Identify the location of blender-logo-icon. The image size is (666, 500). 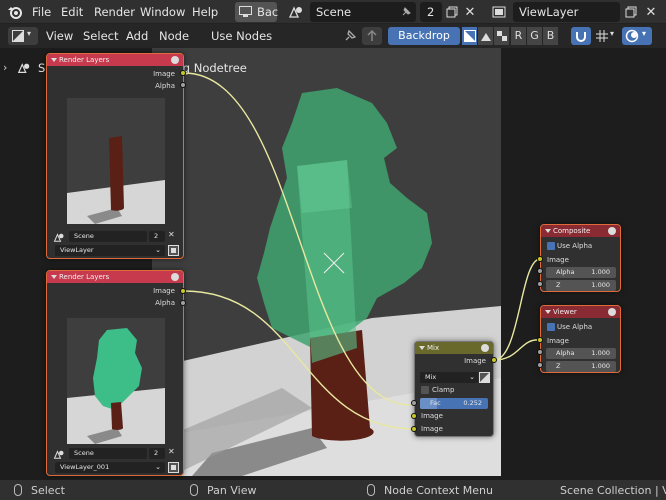
(15, 12).